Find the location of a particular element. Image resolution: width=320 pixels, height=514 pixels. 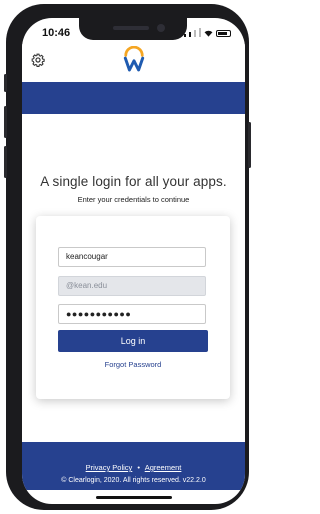

password-field: ●●●●●●●●●●● is located at coordinates (132, 314).